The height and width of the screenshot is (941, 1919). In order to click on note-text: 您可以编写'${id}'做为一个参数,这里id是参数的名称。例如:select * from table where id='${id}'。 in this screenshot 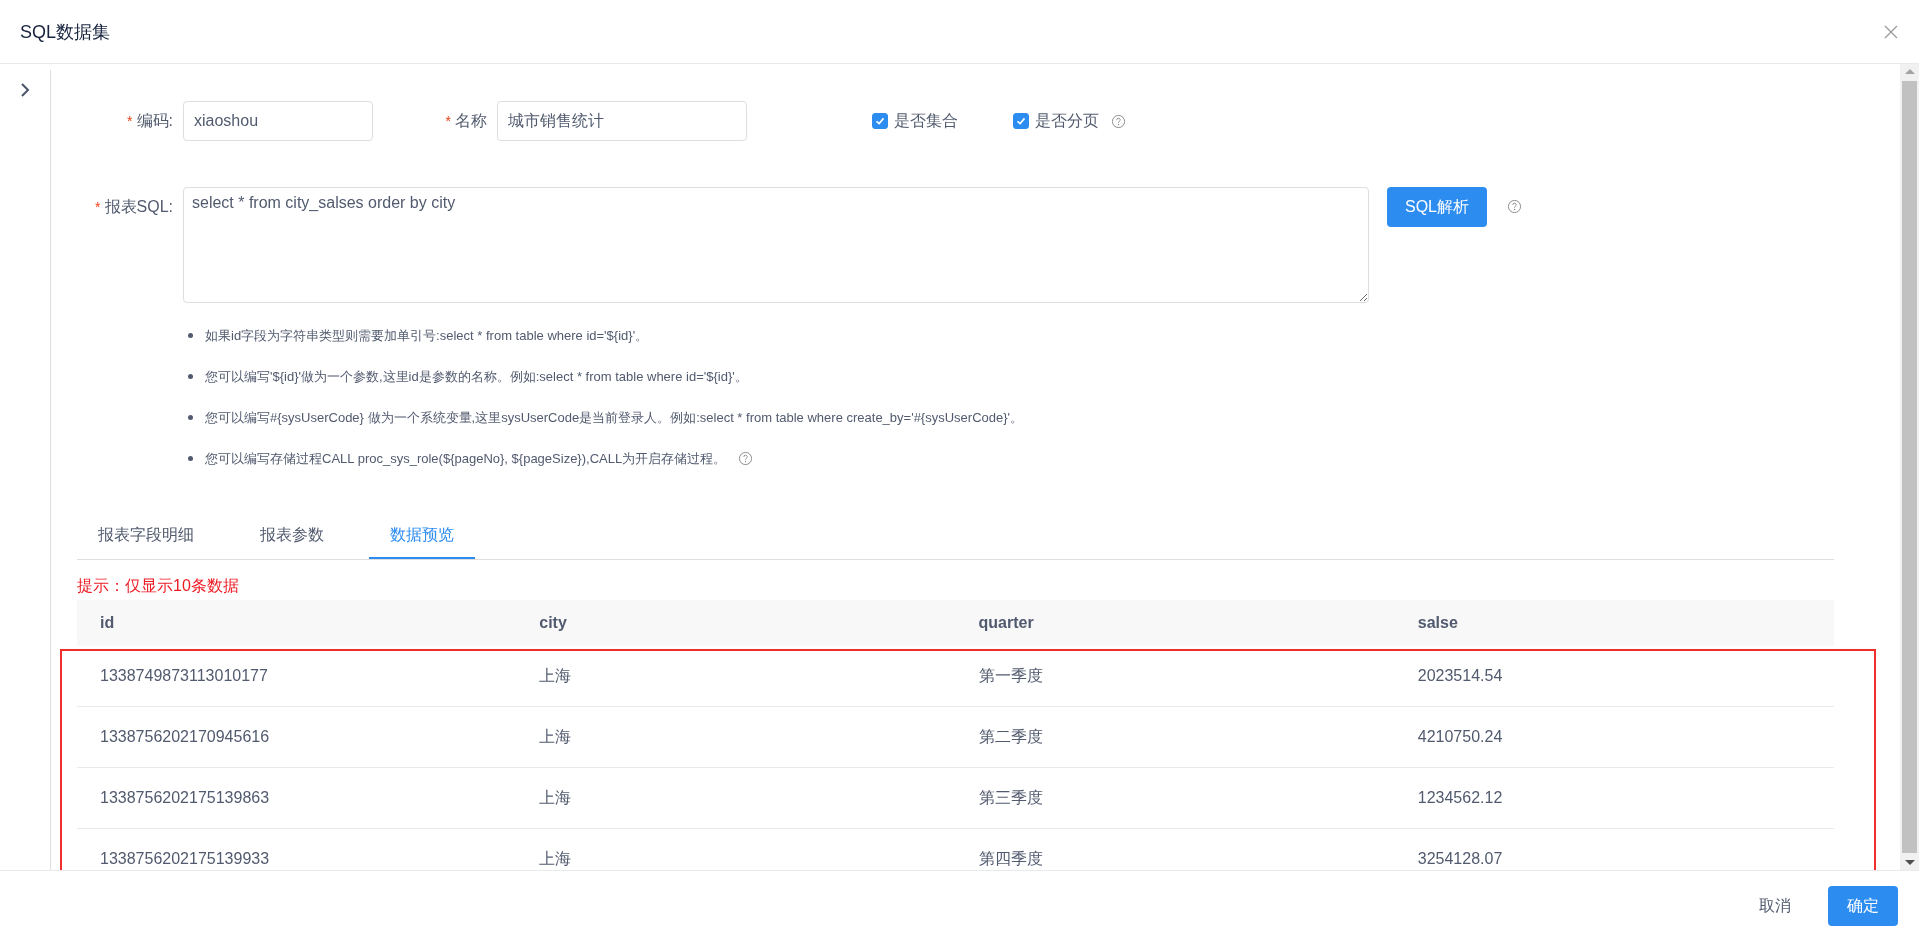, I will do `click(476, 376)`.